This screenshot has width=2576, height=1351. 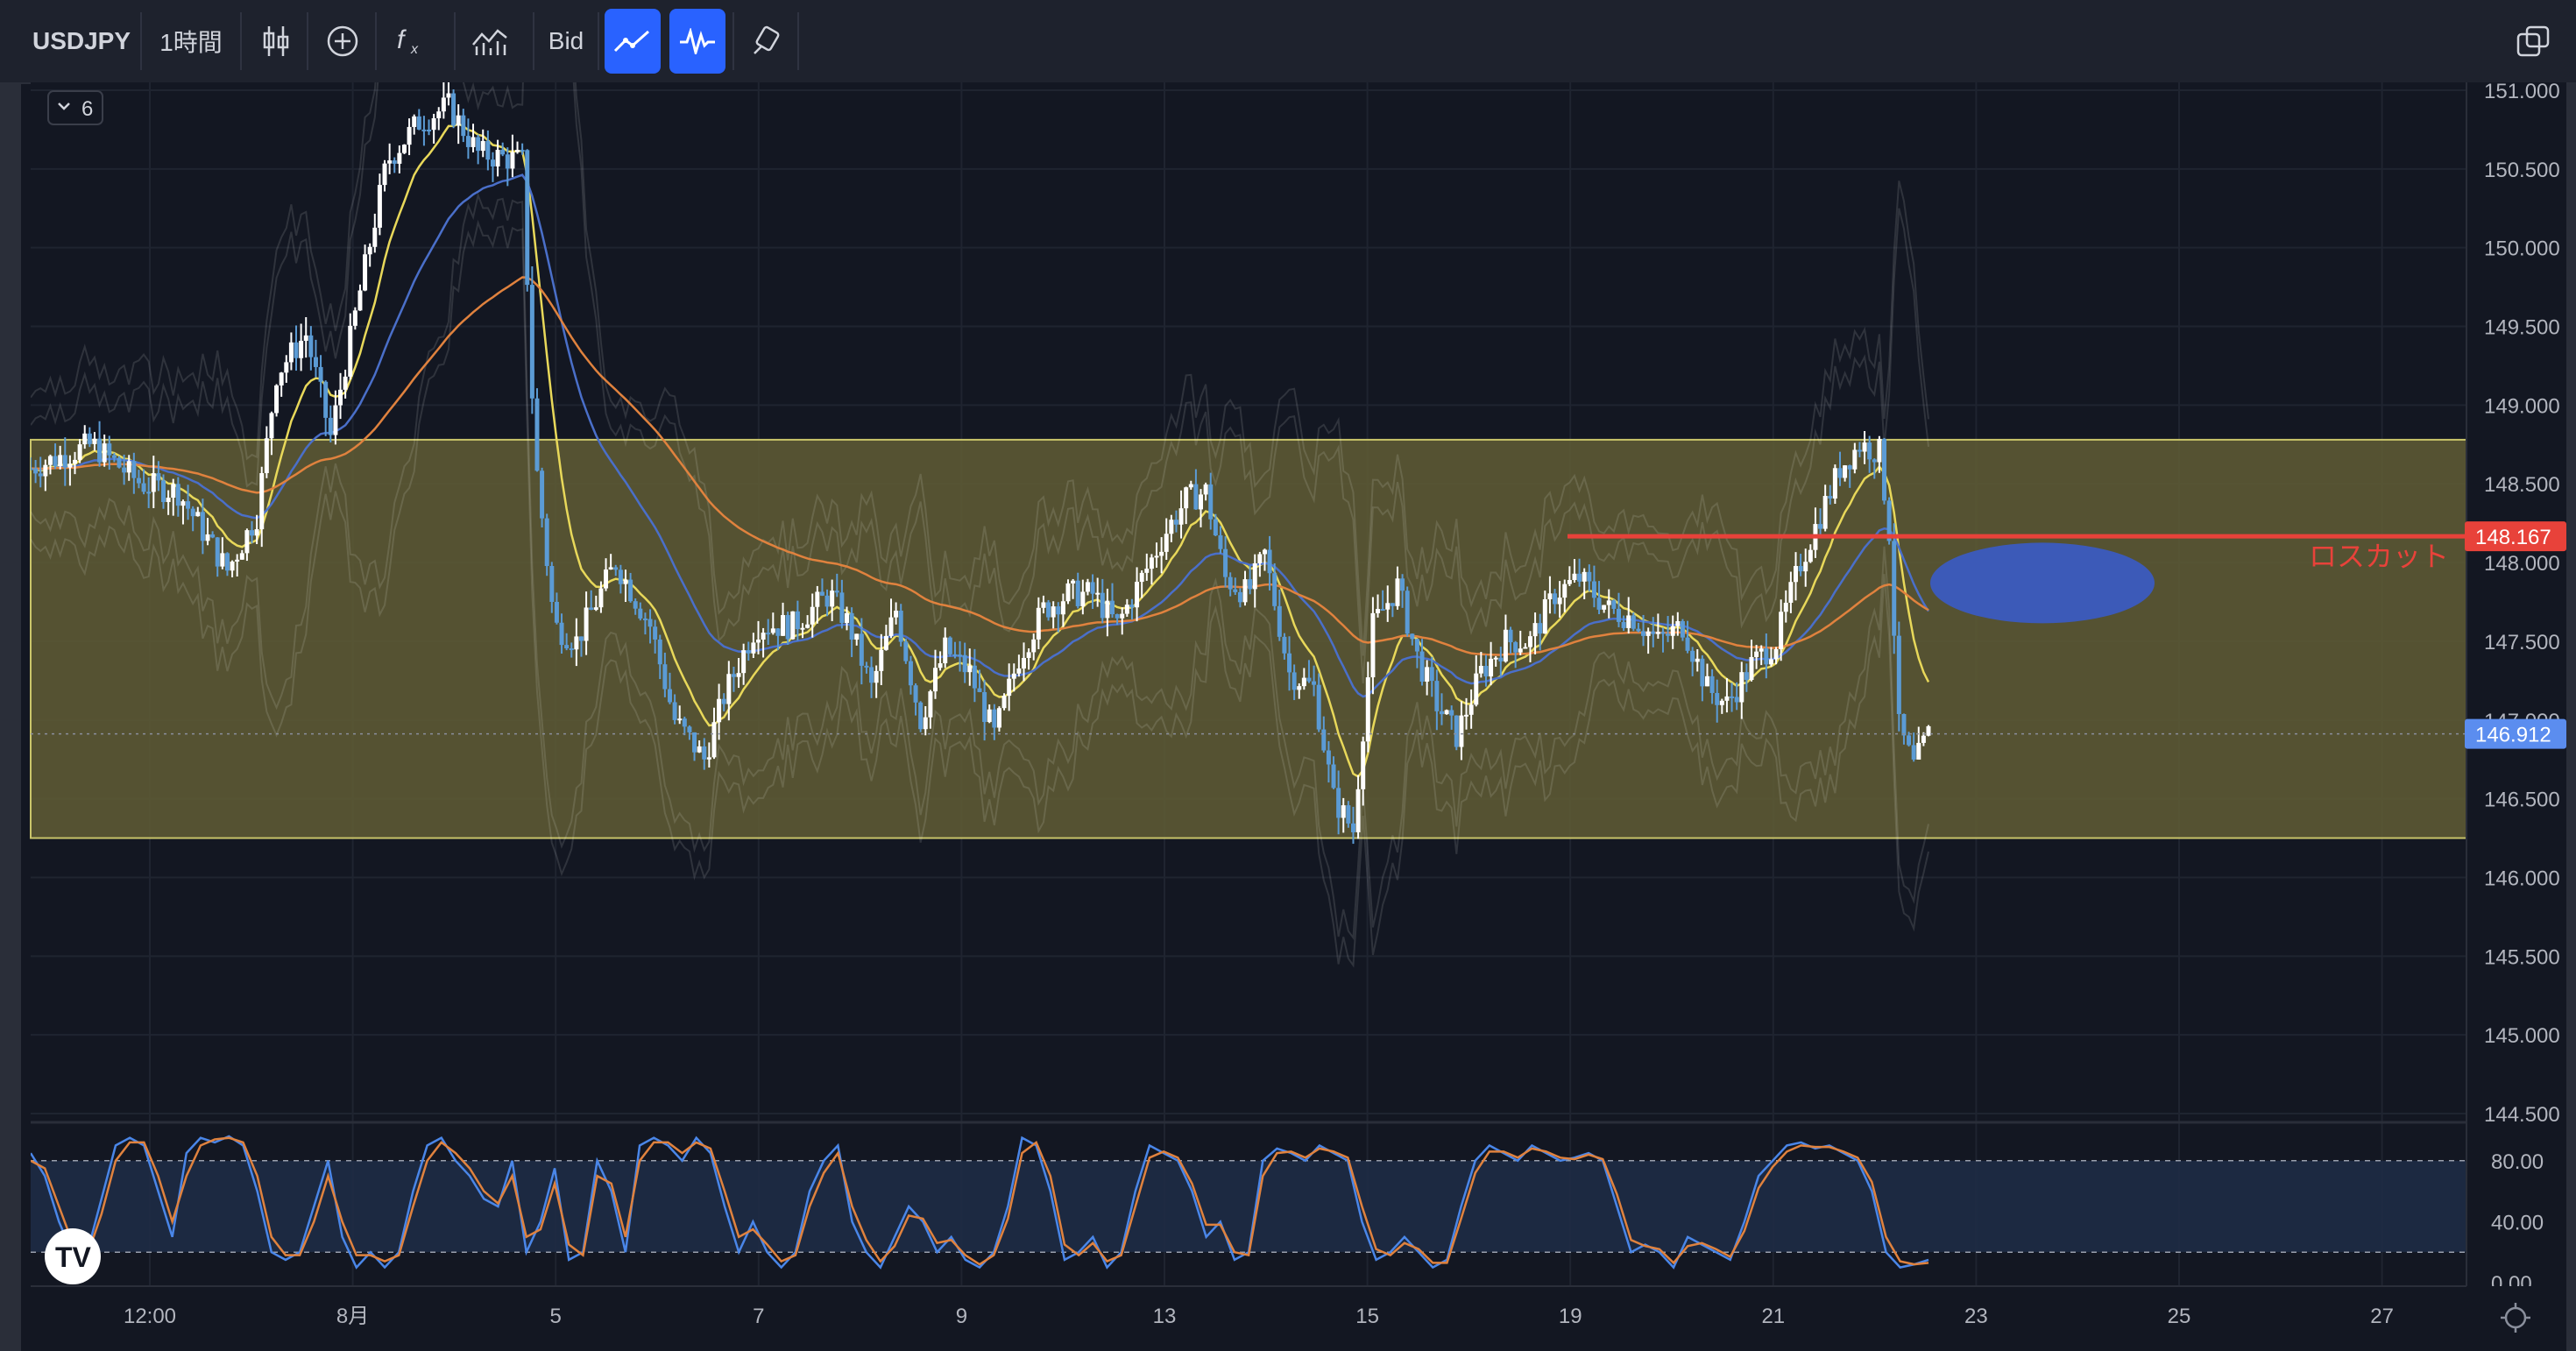 I want to click on price-tick-label: 149.000, so click(x=2522, y=406).